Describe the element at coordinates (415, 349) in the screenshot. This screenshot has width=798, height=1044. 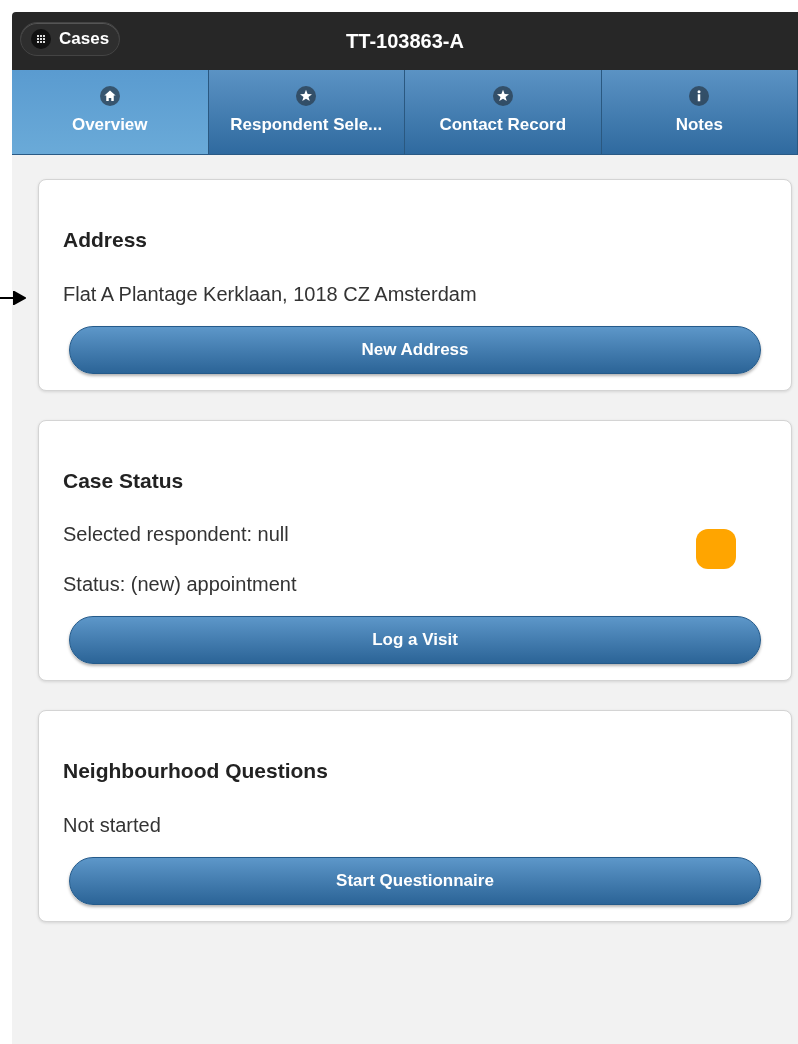
I see `action-button: New Address` at that location.